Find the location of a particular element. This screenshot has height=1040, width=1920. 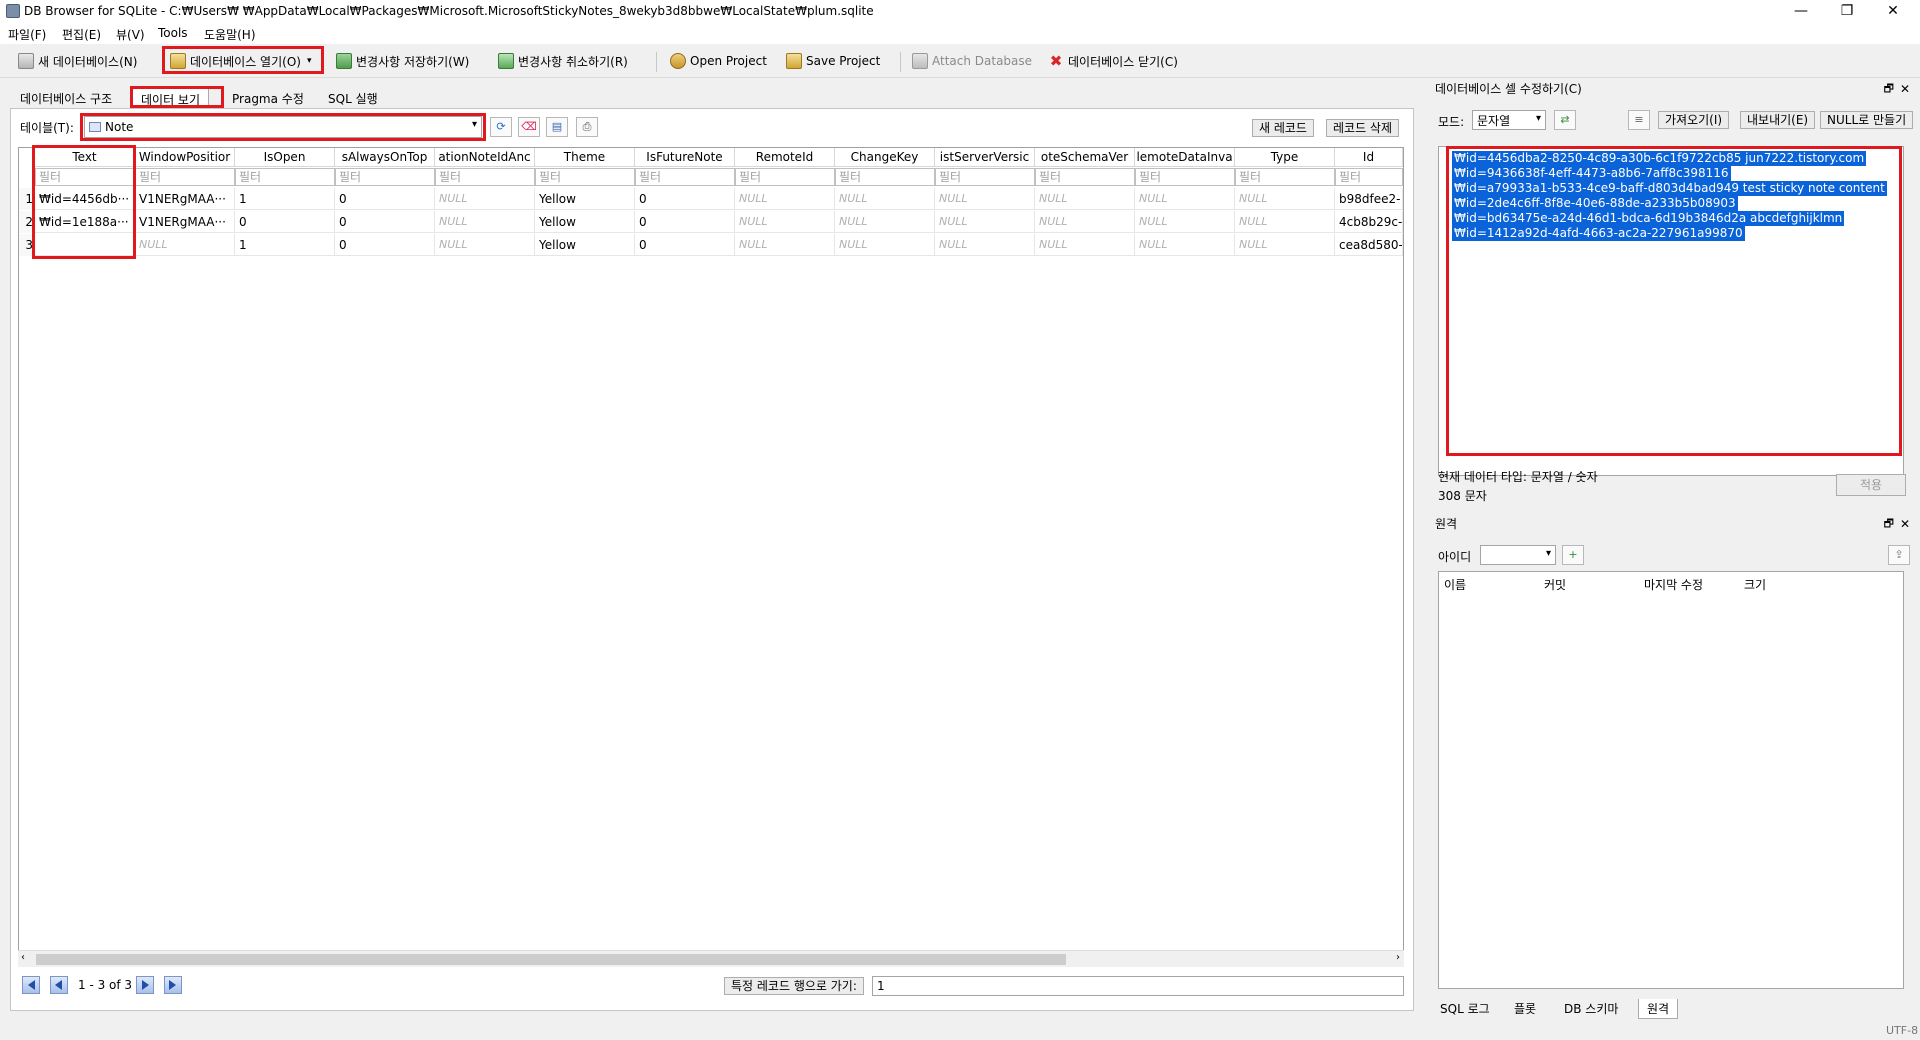

export-button: 내보내기(E) is located at coordinates (1778, 120).